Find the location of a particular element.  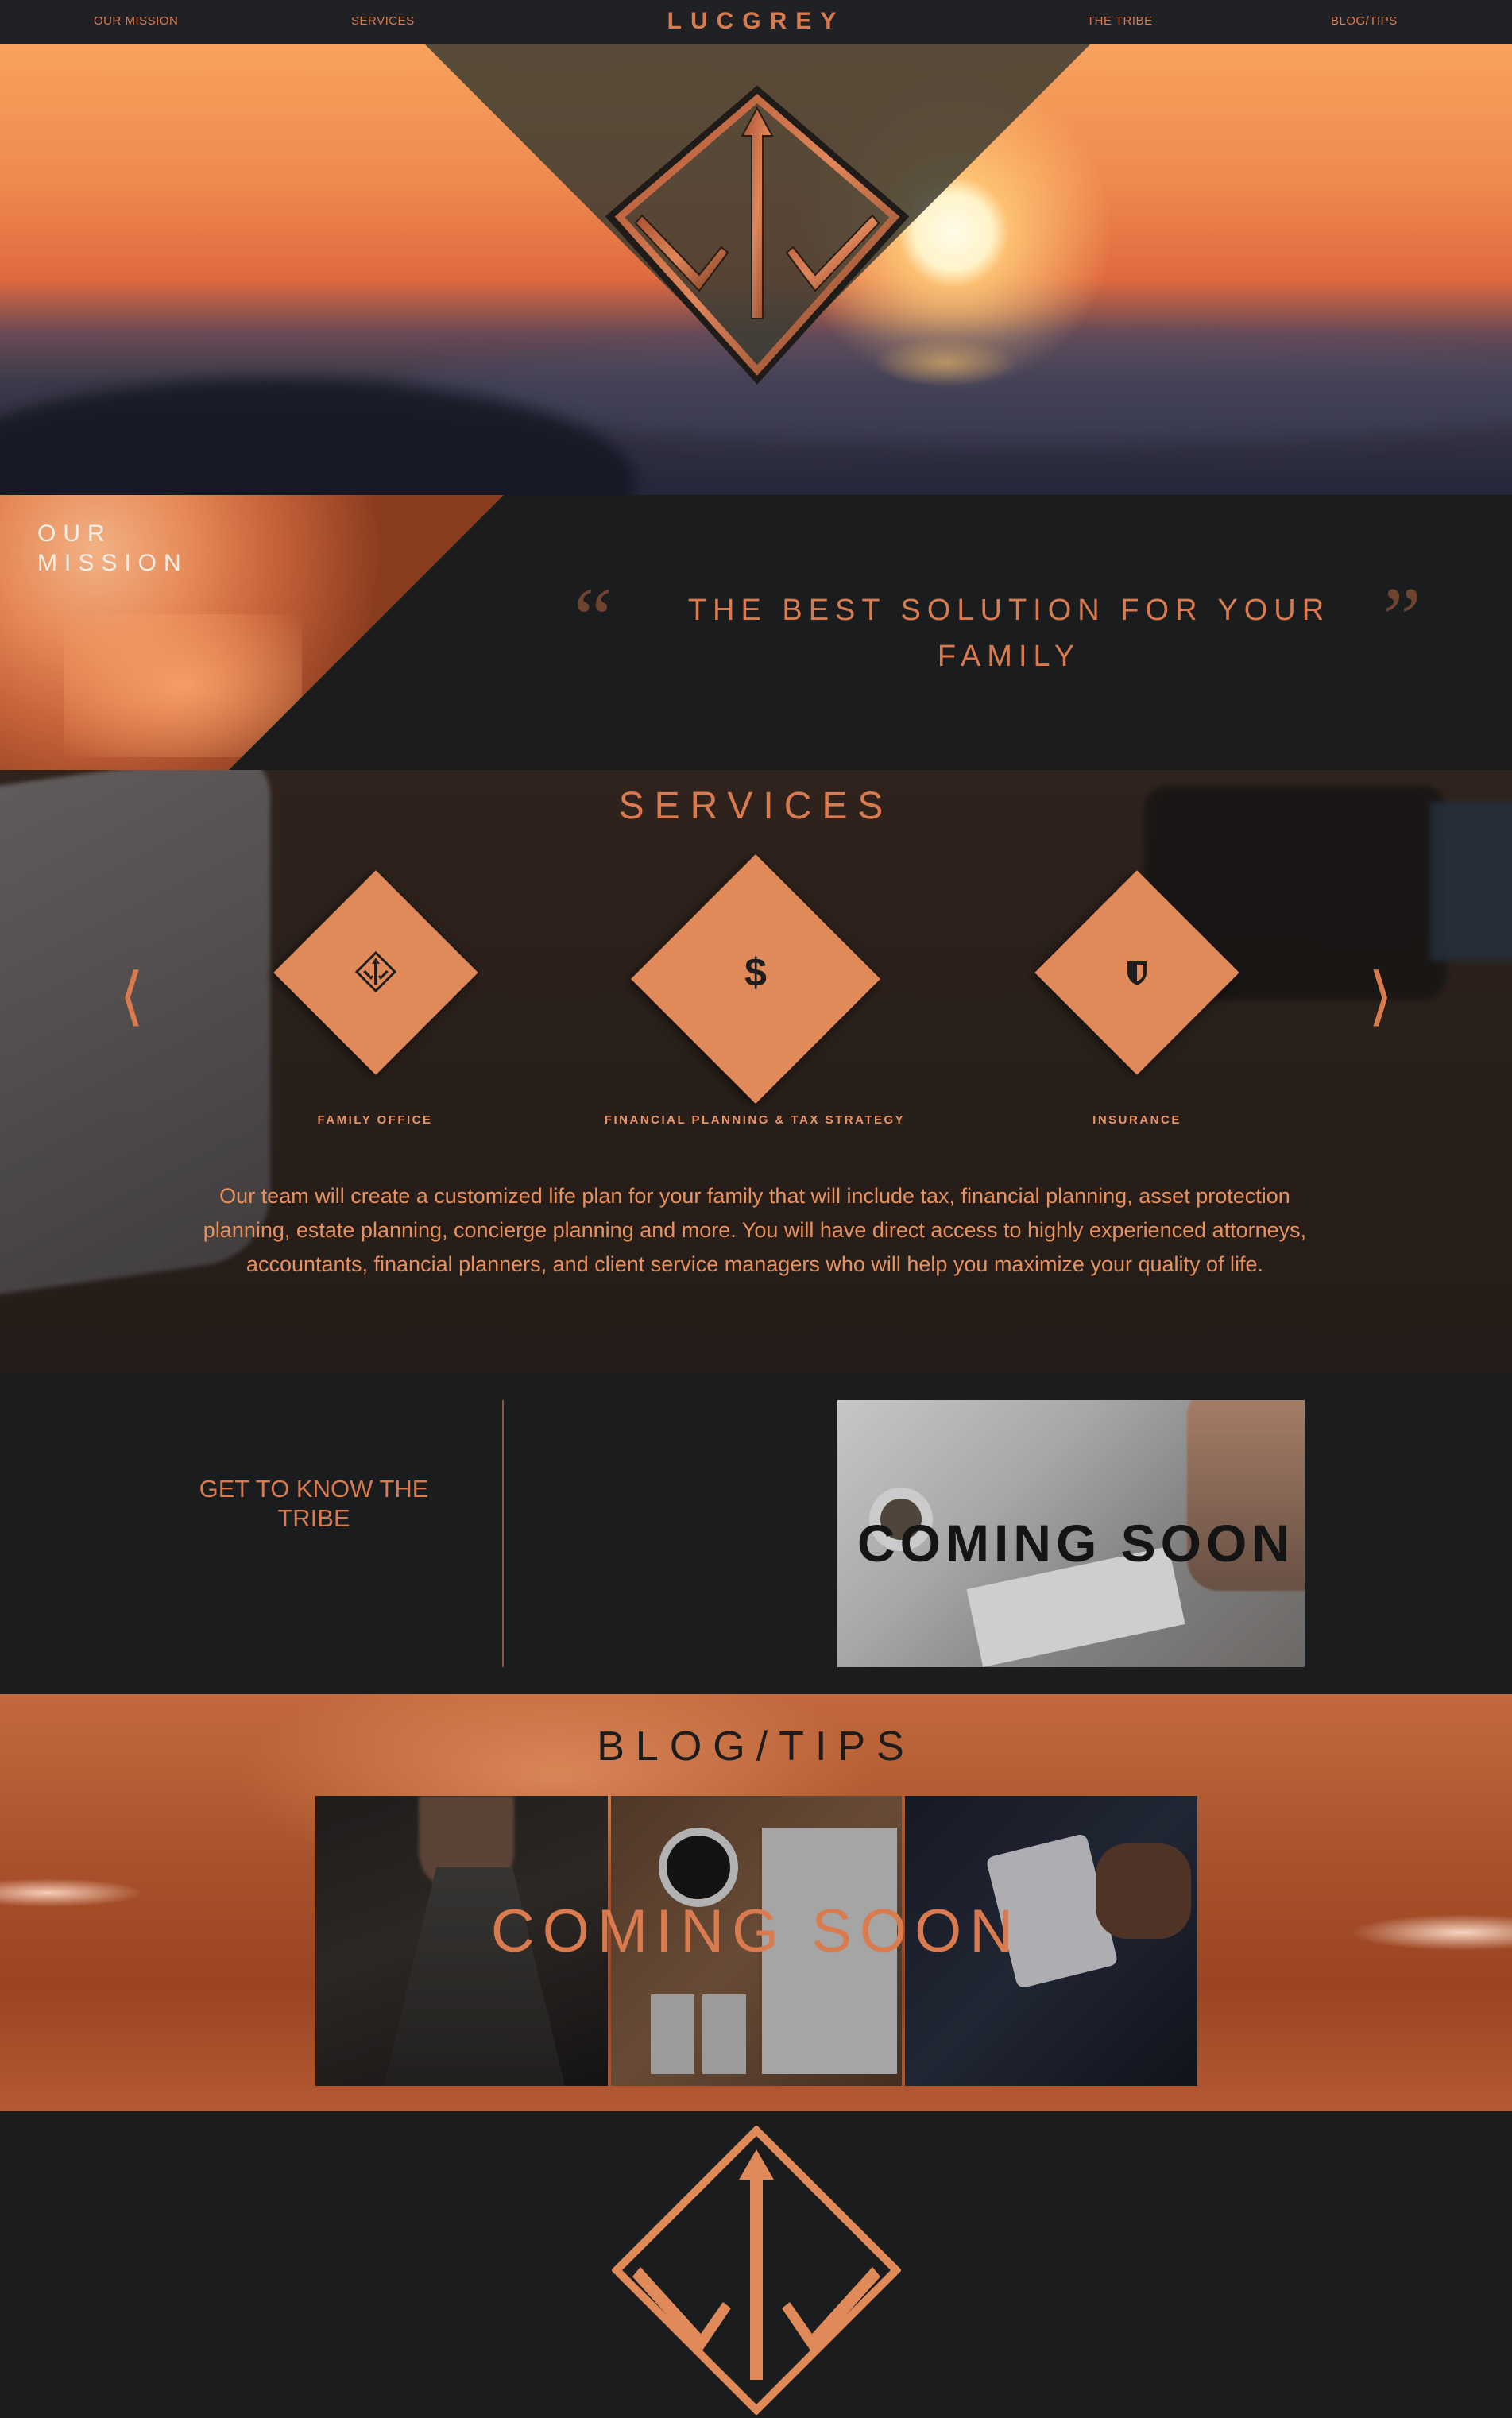

dollar-icon: $ is located at coordinates (755, 972).